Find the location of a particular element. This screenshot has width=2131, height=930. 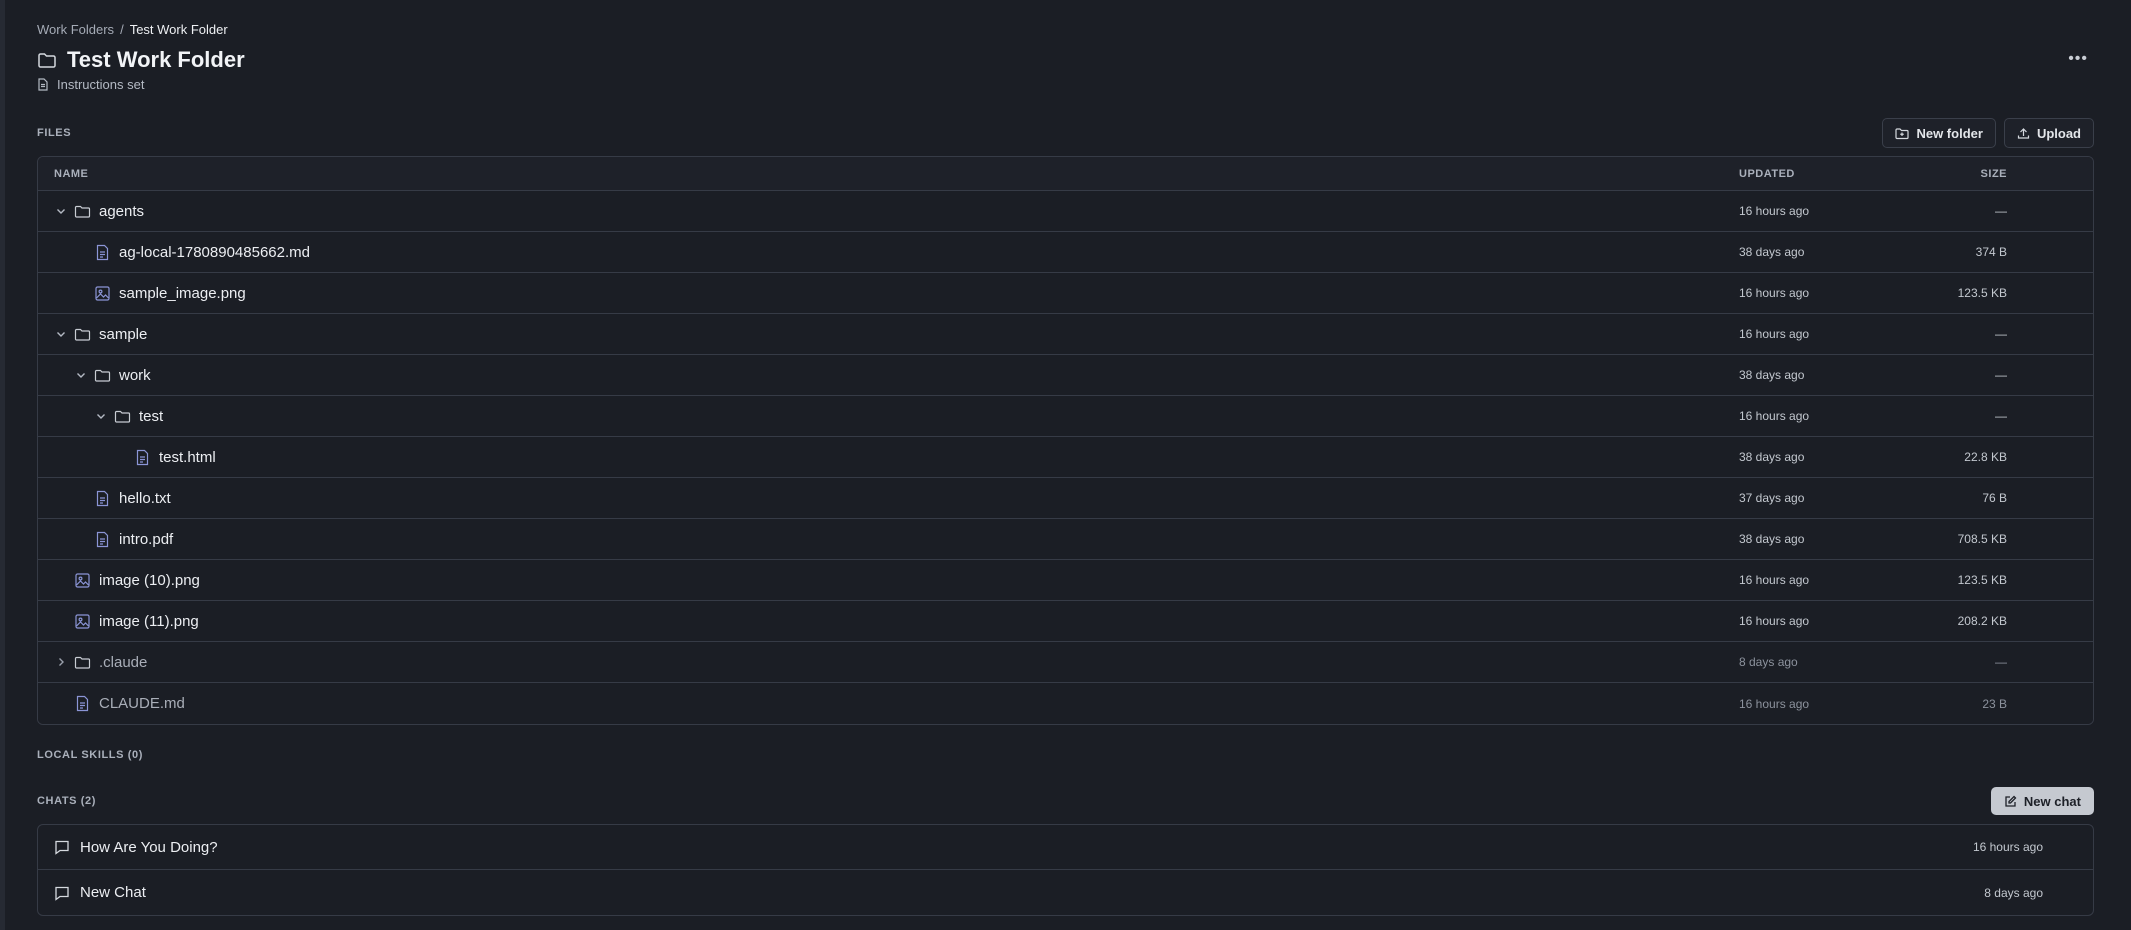

files-actions: New folder Upload is located at coordinates (1988, 133).